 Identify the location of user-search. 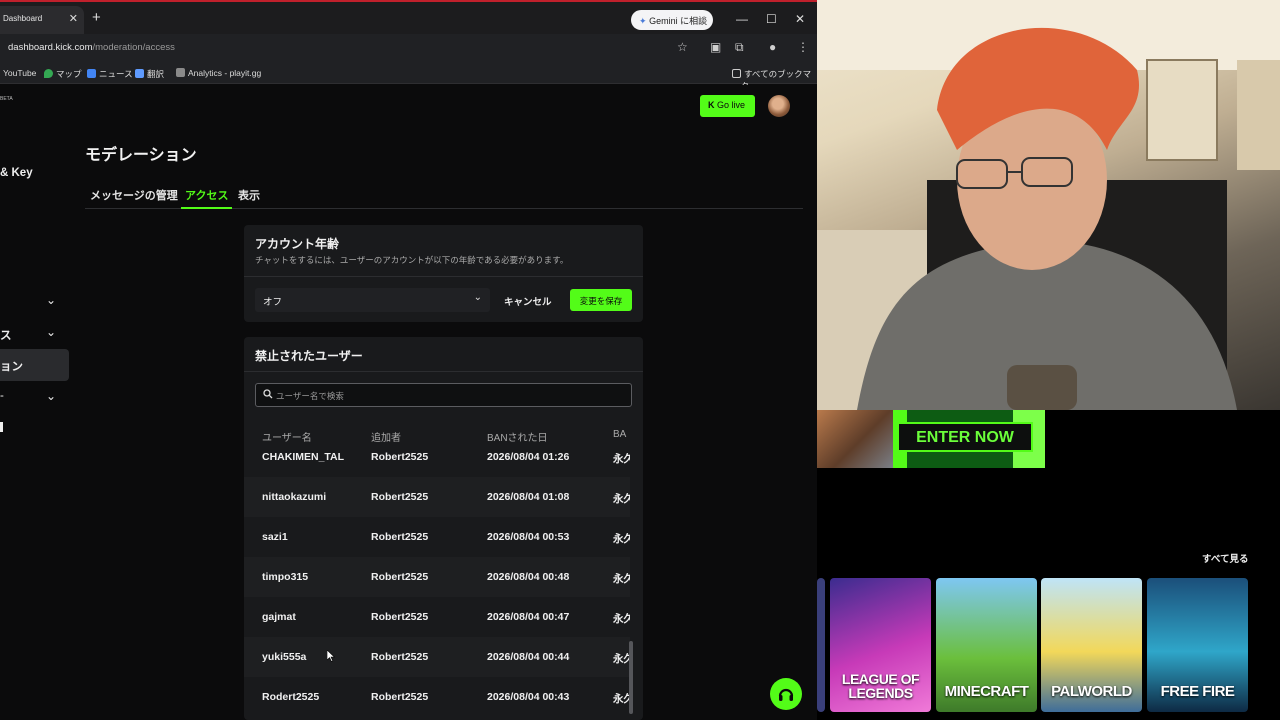
(443, 395).